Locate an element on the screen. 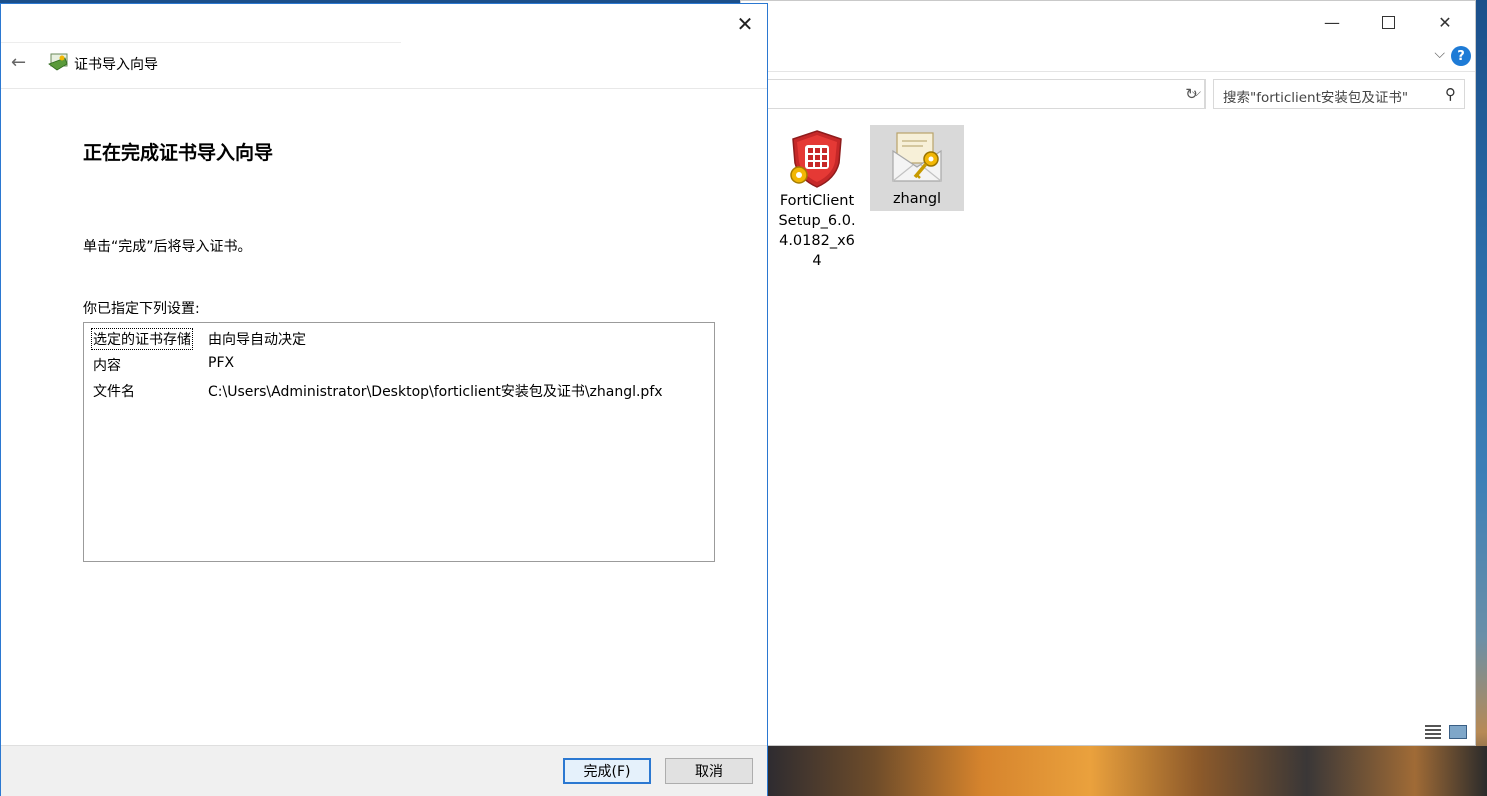 The height and width of the screenshot is (796, 1487). help-icon: ? is located at coordinates (1461, 56).